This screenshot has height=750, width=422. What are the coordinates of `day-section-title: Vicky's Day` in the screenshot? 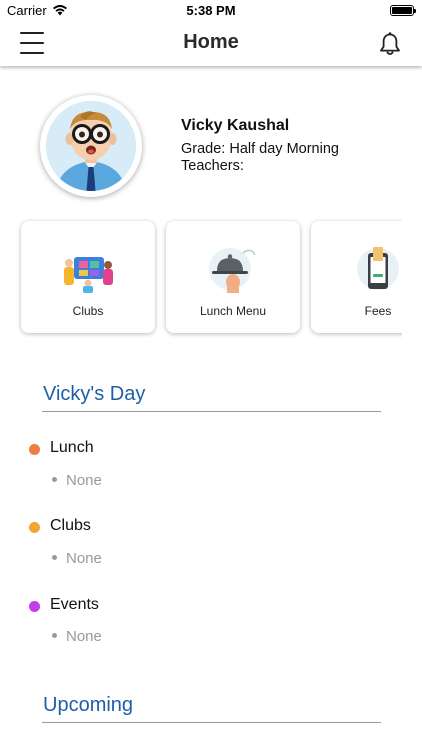 It's located at (94, 394).